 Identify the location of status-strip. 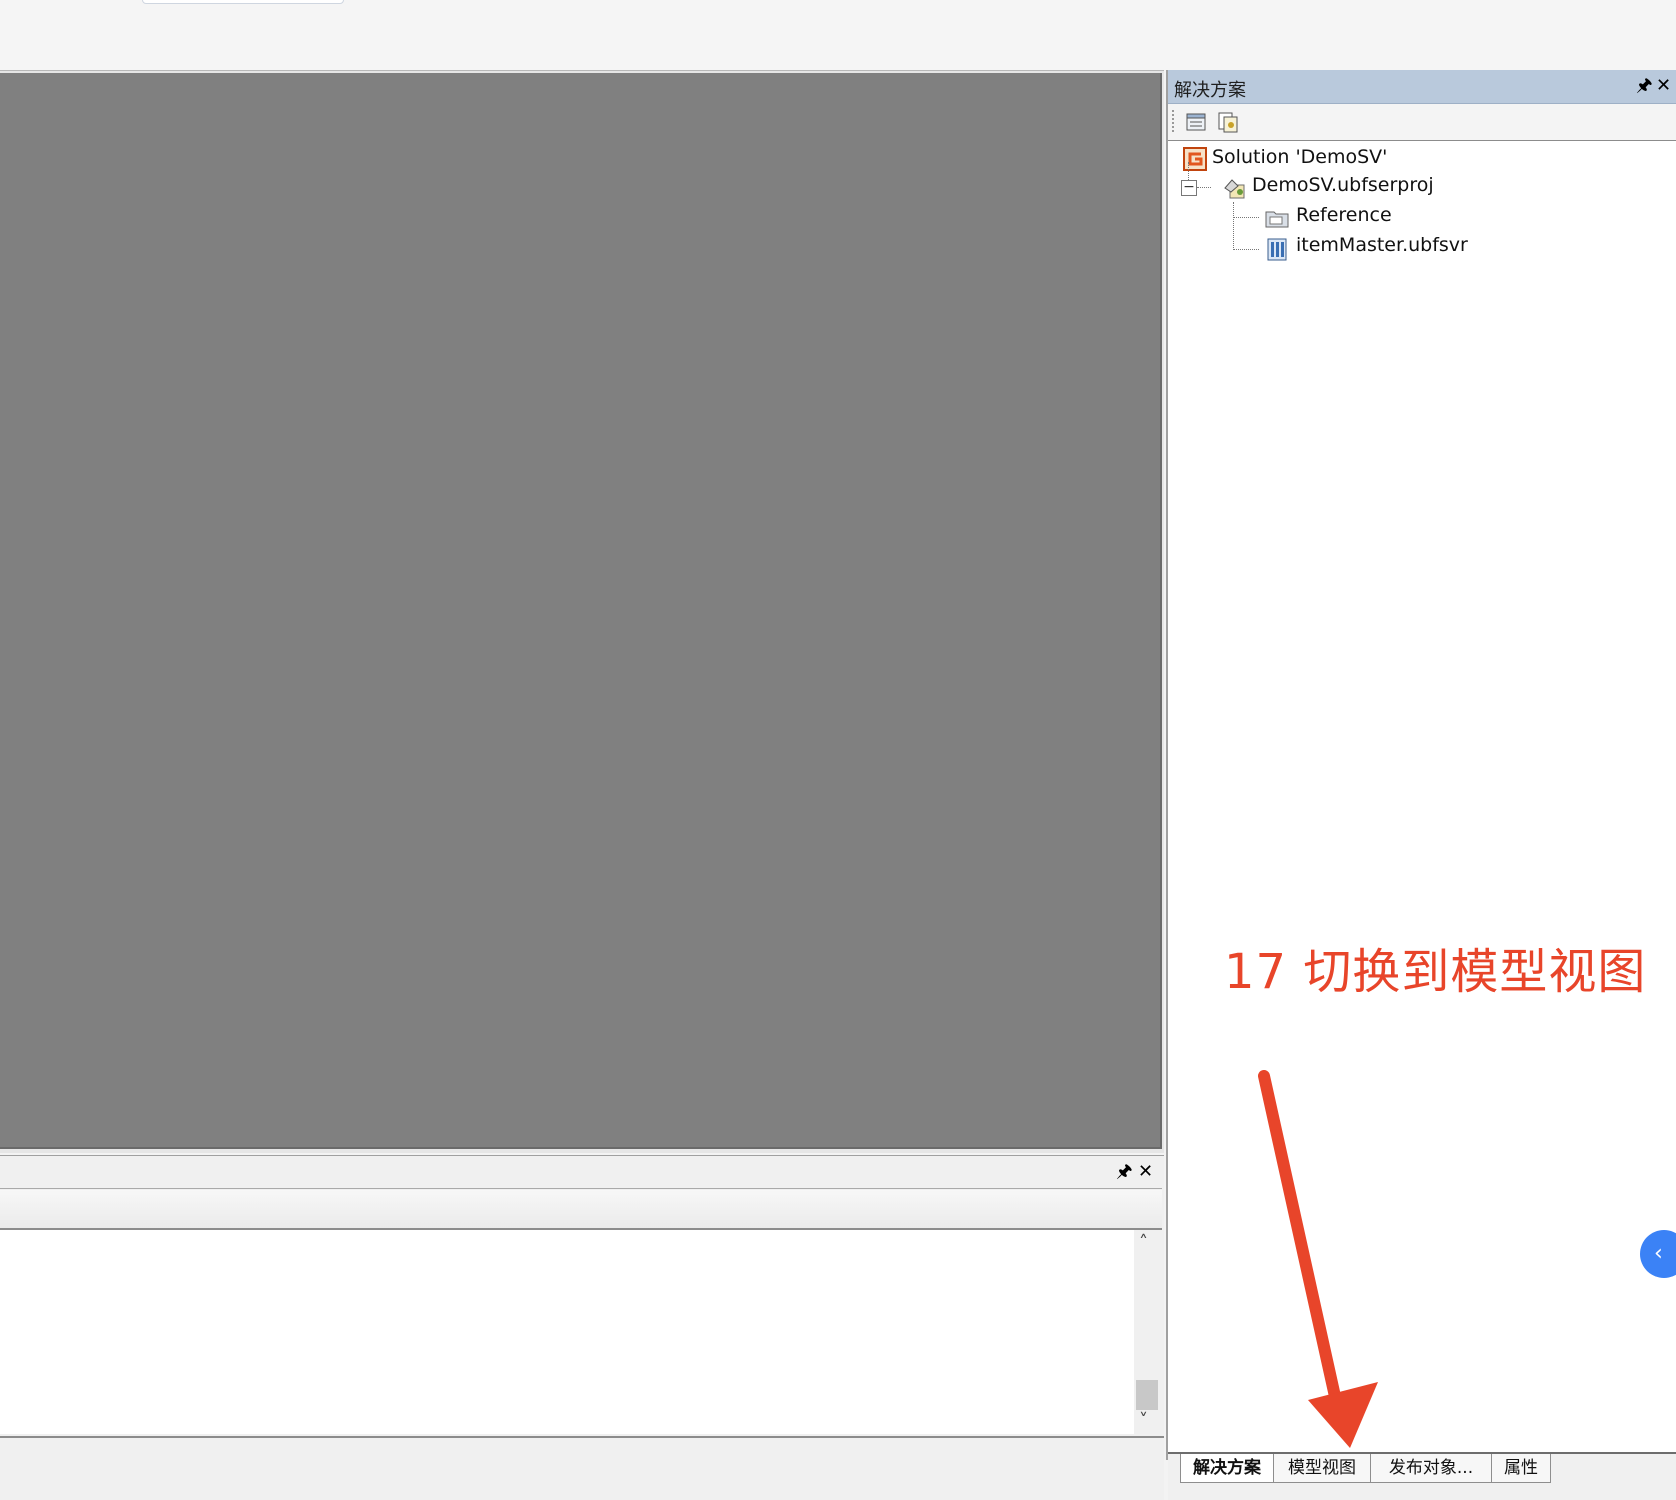
(582, 1468).